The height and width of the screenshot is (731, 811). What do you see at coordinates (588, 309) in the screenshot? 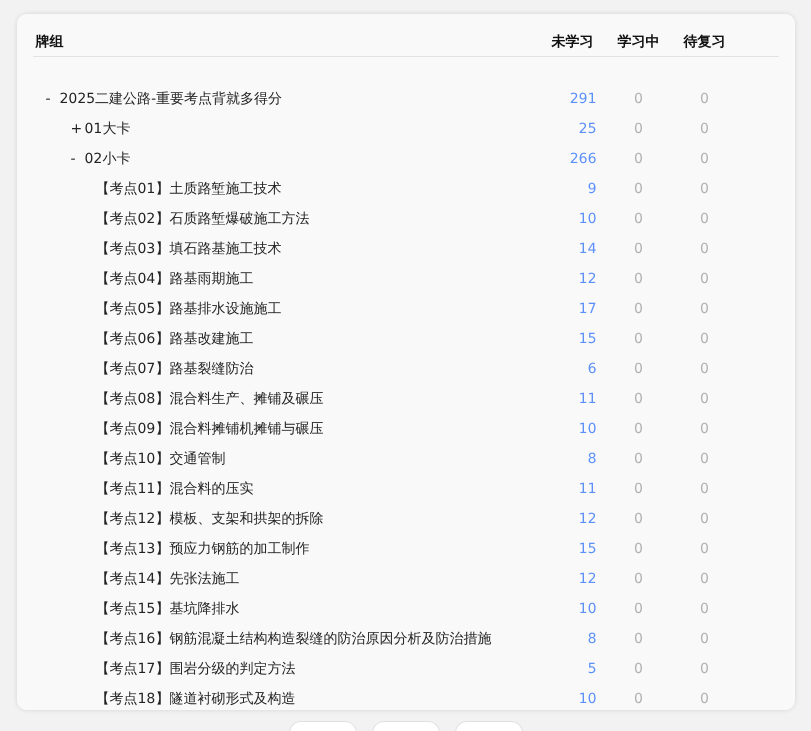
I see `new-count: 17` at bounding box center [588, 309].